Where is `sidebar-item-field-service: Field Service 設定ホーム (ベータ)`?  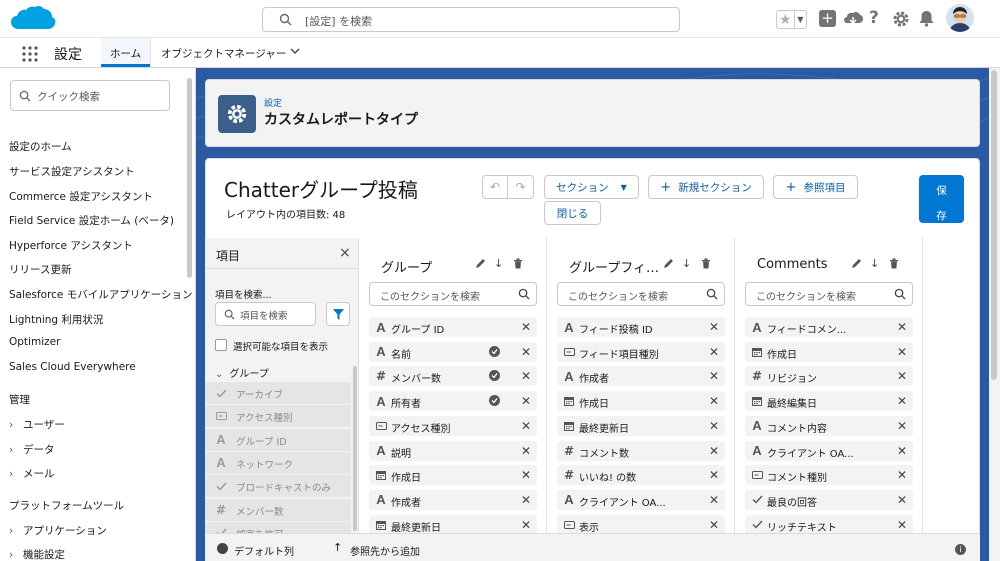
sidebar-item-field-service: Field Service 設定ホーム (ベータ) is located at coordinates (91, 220).